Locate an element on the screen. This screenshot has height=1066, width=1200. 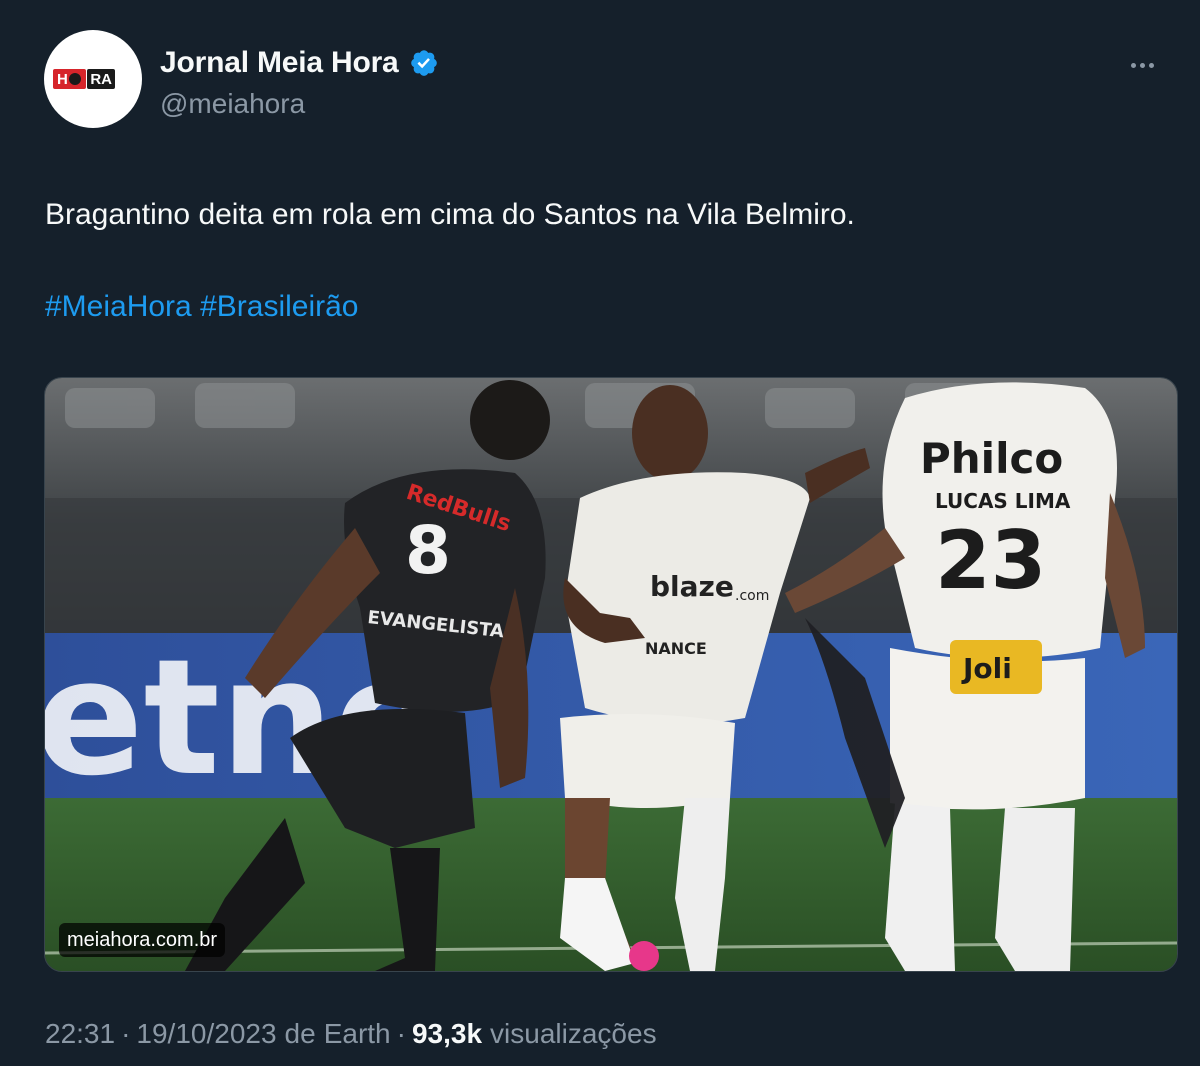
tweet-date: 19/10/2023 is located at coordinates (206, 1034).